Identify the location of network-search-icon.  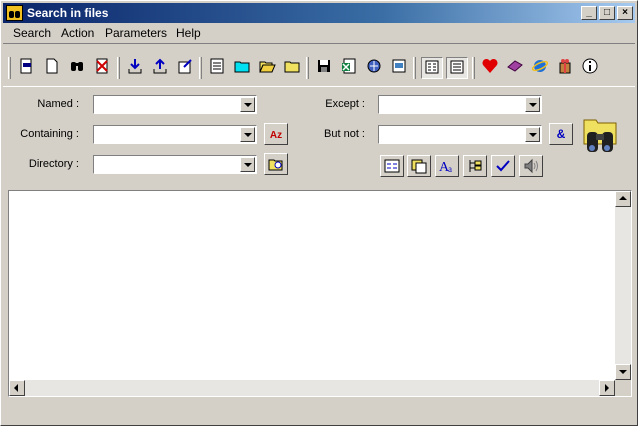
(374, 68).